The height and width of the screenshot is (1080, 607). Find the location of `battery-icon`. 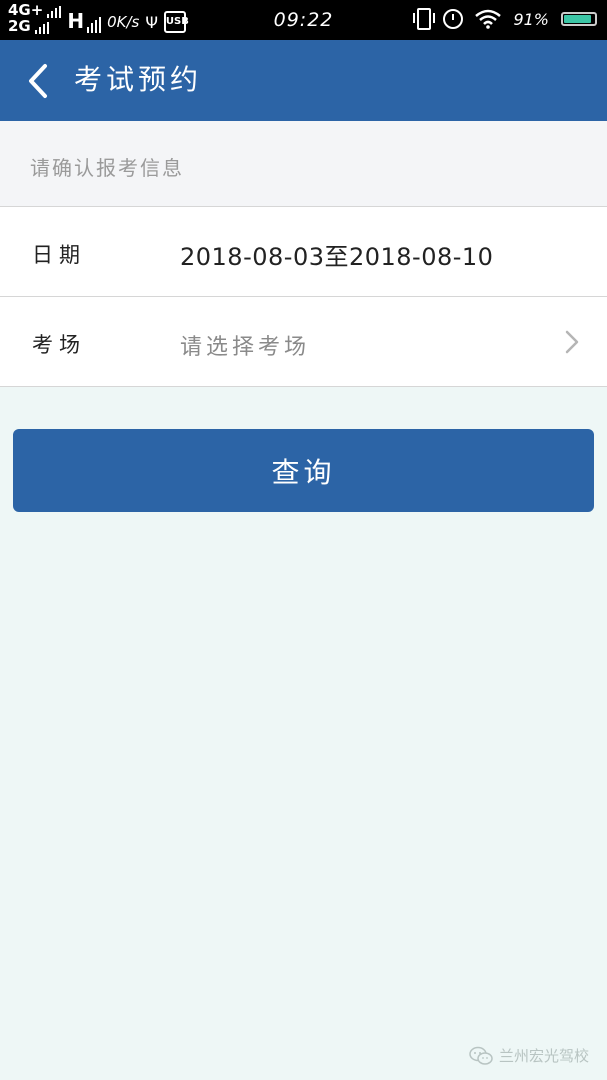

battery-icon is located at coordinates (579, 19).